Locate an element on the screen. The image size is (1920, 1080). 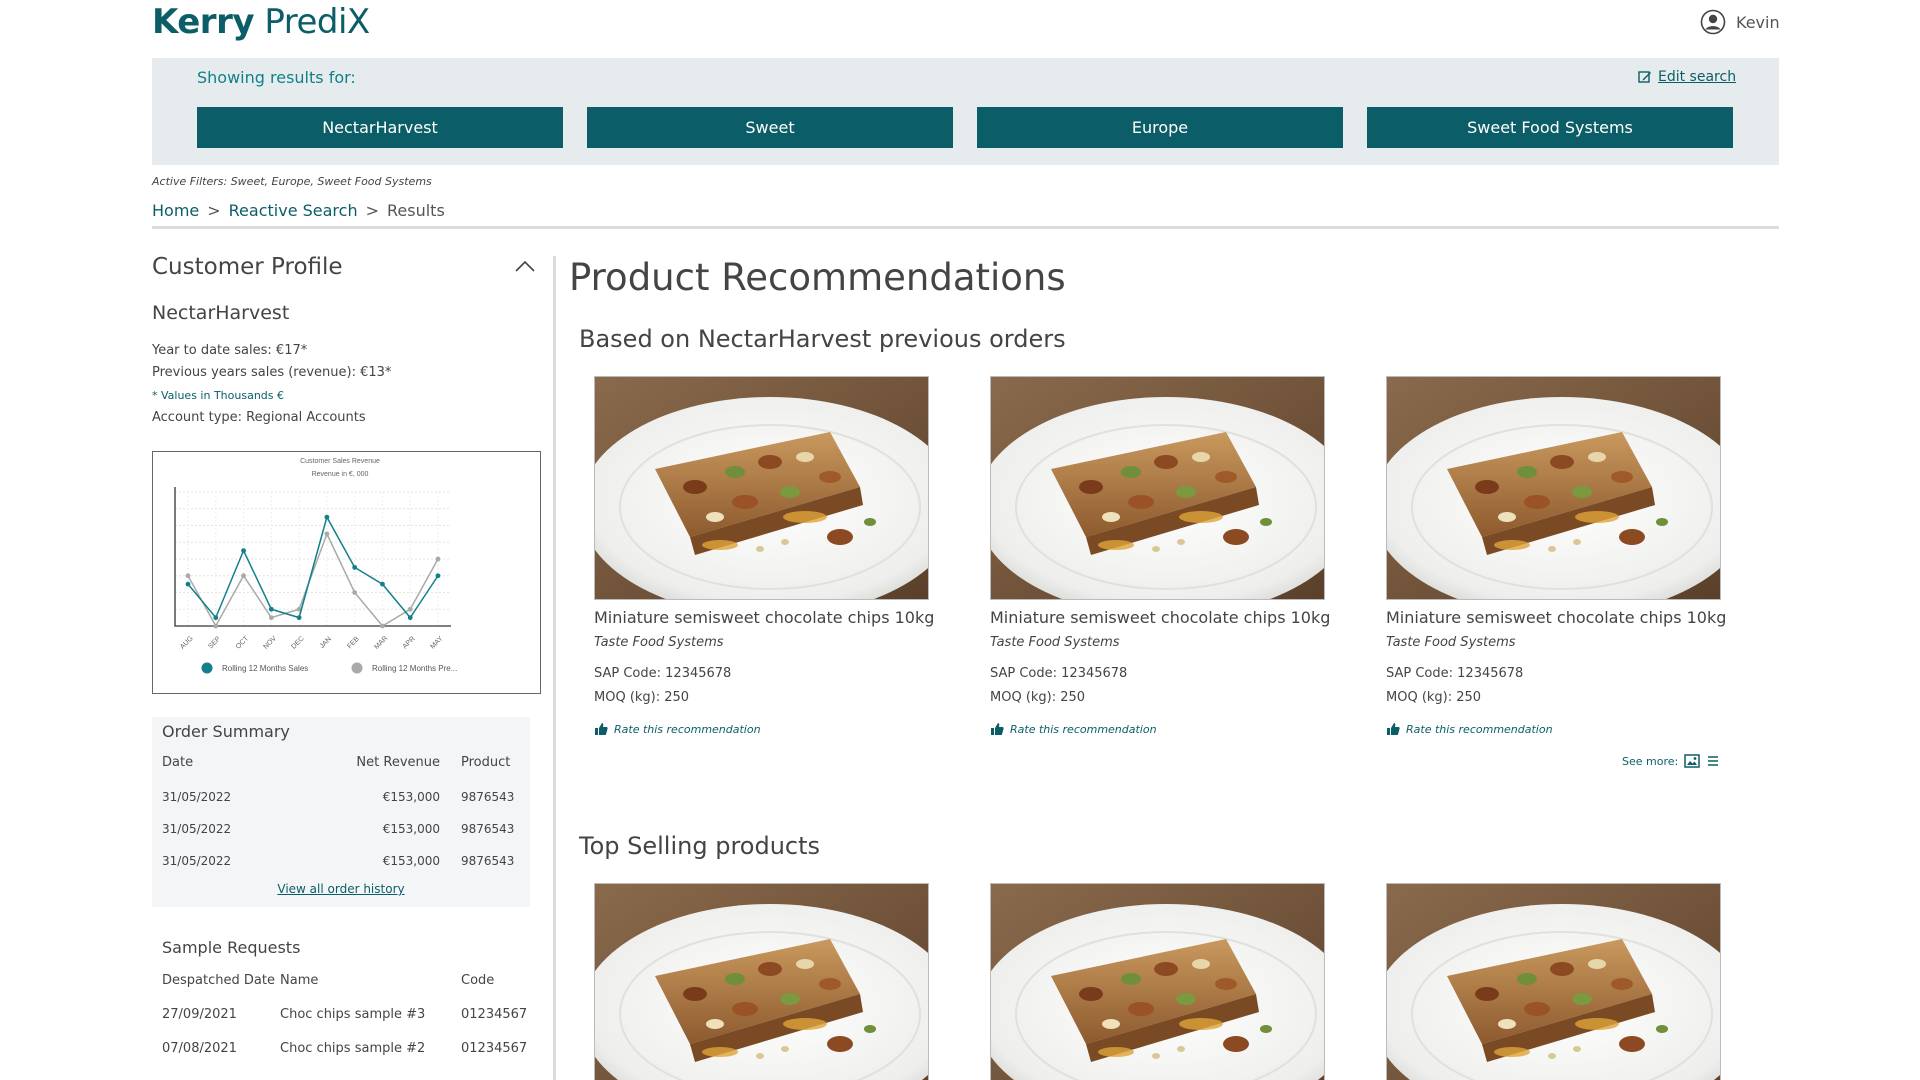
order-summary-title: Order Summary is located at coordinates (226, 731).